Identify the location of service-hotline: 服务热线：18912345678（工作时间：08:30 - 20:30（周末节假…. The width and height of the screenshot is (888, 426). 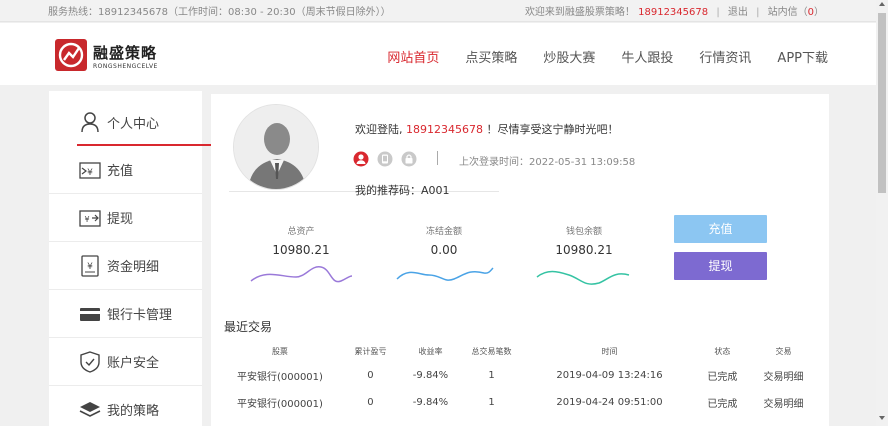
(219, 12).